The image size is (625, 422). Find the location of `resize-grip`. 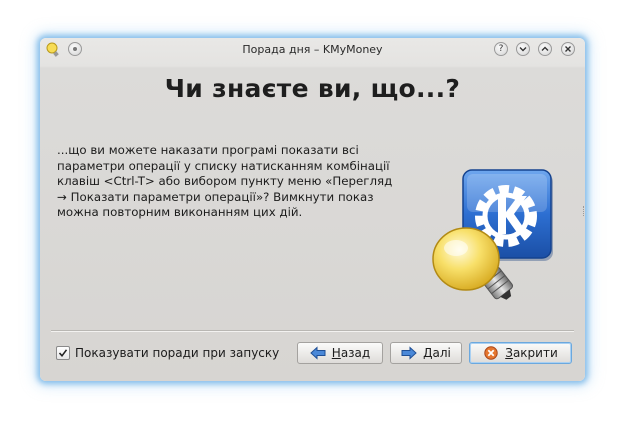

resize-grip is located at coordinates (584, 211).